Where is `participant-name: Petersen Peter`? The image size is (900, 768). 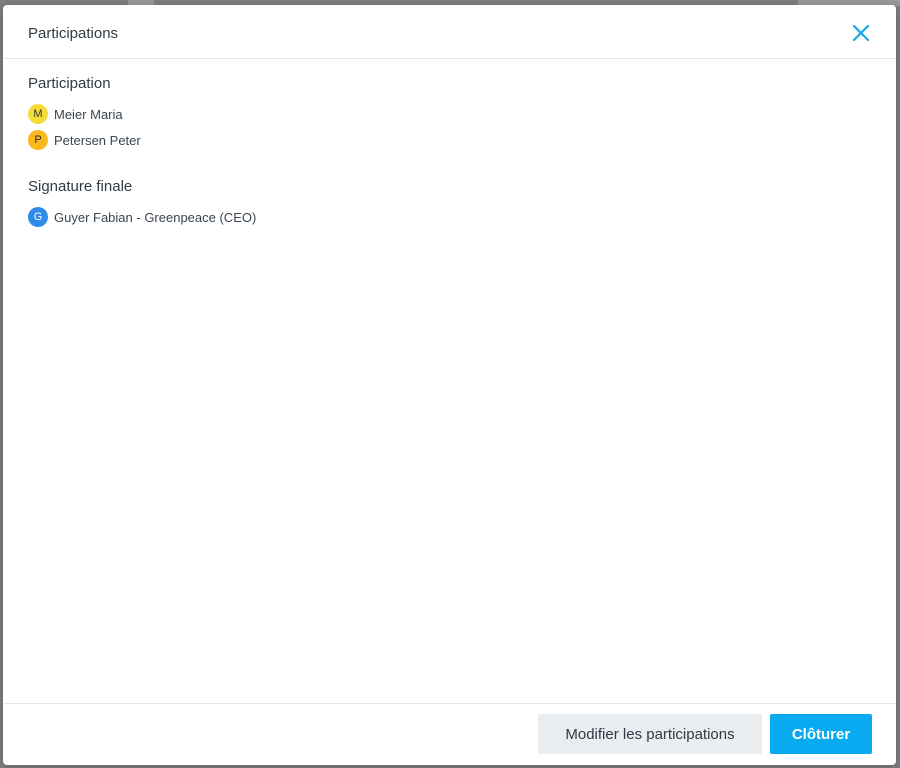
participant-name: Petersen Peter is located at coordinates (97, 140).